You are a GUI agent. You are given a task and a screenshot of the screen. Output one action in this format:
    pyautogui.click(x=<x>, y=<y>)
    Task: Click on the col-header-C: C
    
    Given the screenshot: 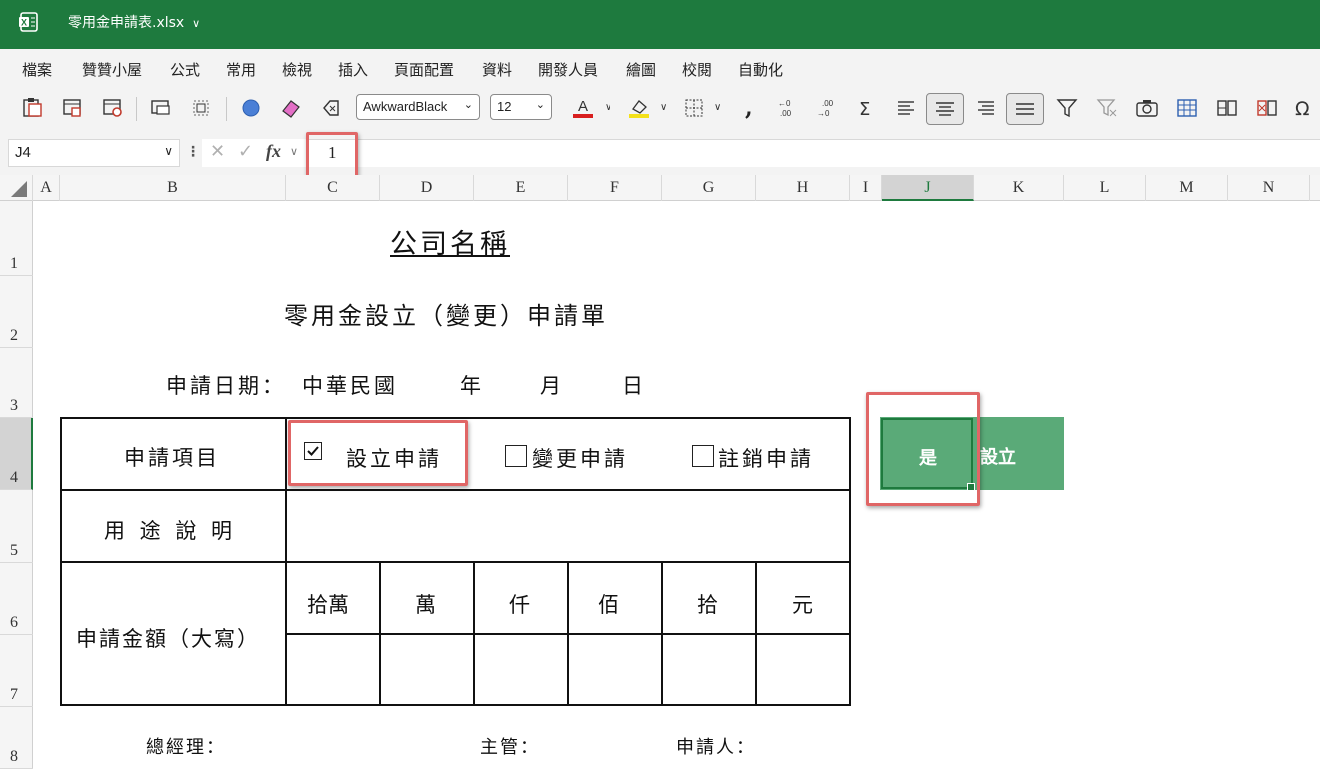 What is the action you would take?
    pyautogui.click(x=333, y=188)
    